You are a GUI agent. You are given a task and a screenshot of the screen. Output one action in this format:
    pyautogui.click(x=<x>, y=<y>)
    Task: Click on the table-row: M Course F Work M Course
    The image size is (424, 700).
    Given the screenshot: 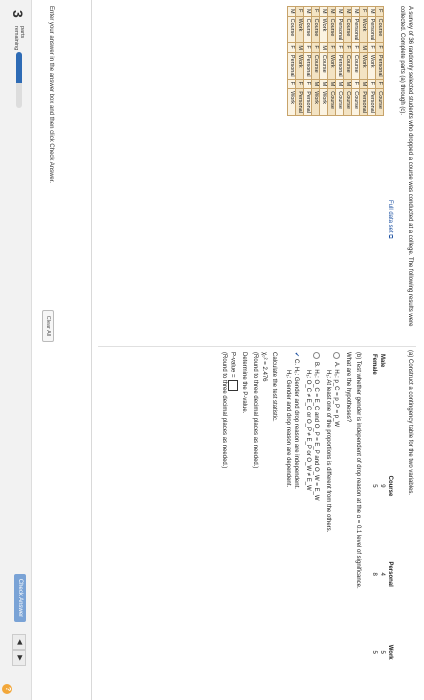 What is the action you would take?
    pyautogui.click(x=331, y=61)
    